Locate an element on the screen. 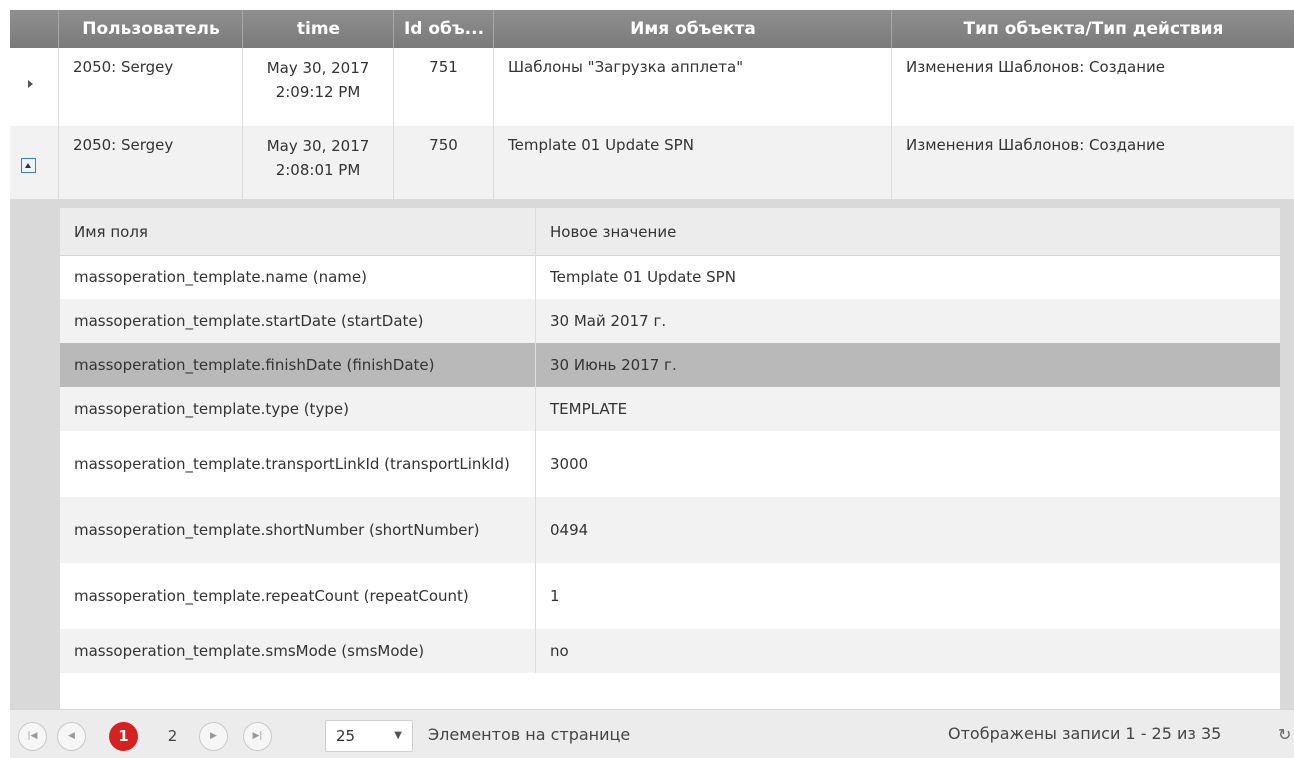  collapse-arrow-icon is located at coordinates (28, 165).